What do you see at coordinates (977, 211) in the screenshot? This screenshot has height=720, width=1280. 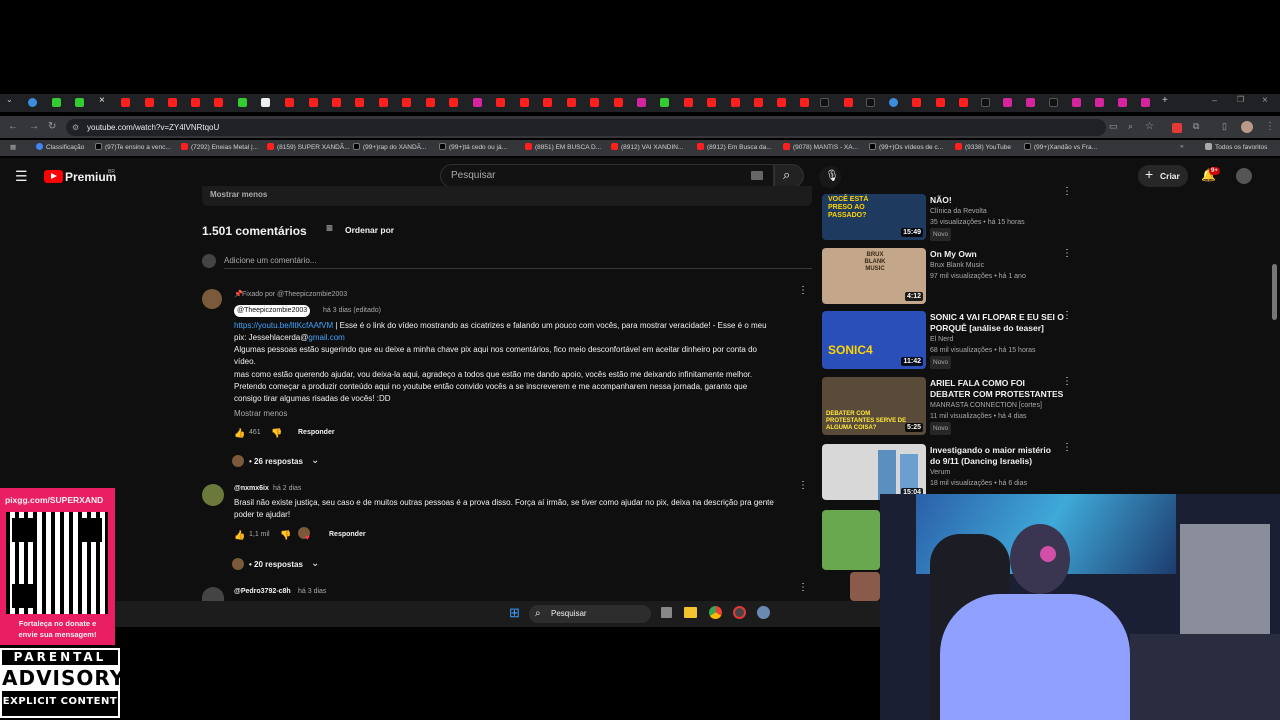 I see `channel-name: Clínica da Revolta` at bounding box center [977, 211].